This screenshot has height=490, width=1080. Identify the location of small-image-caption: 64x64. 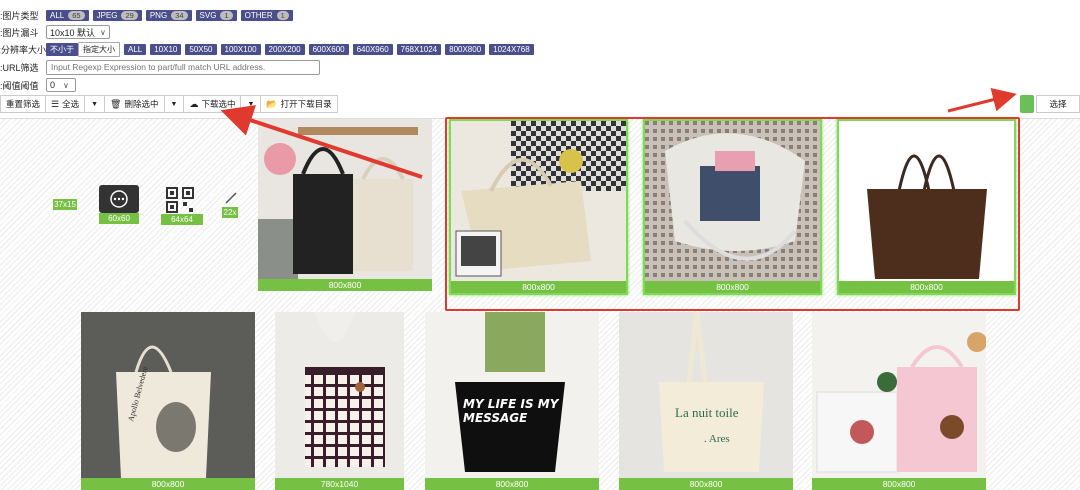
(182, 219).